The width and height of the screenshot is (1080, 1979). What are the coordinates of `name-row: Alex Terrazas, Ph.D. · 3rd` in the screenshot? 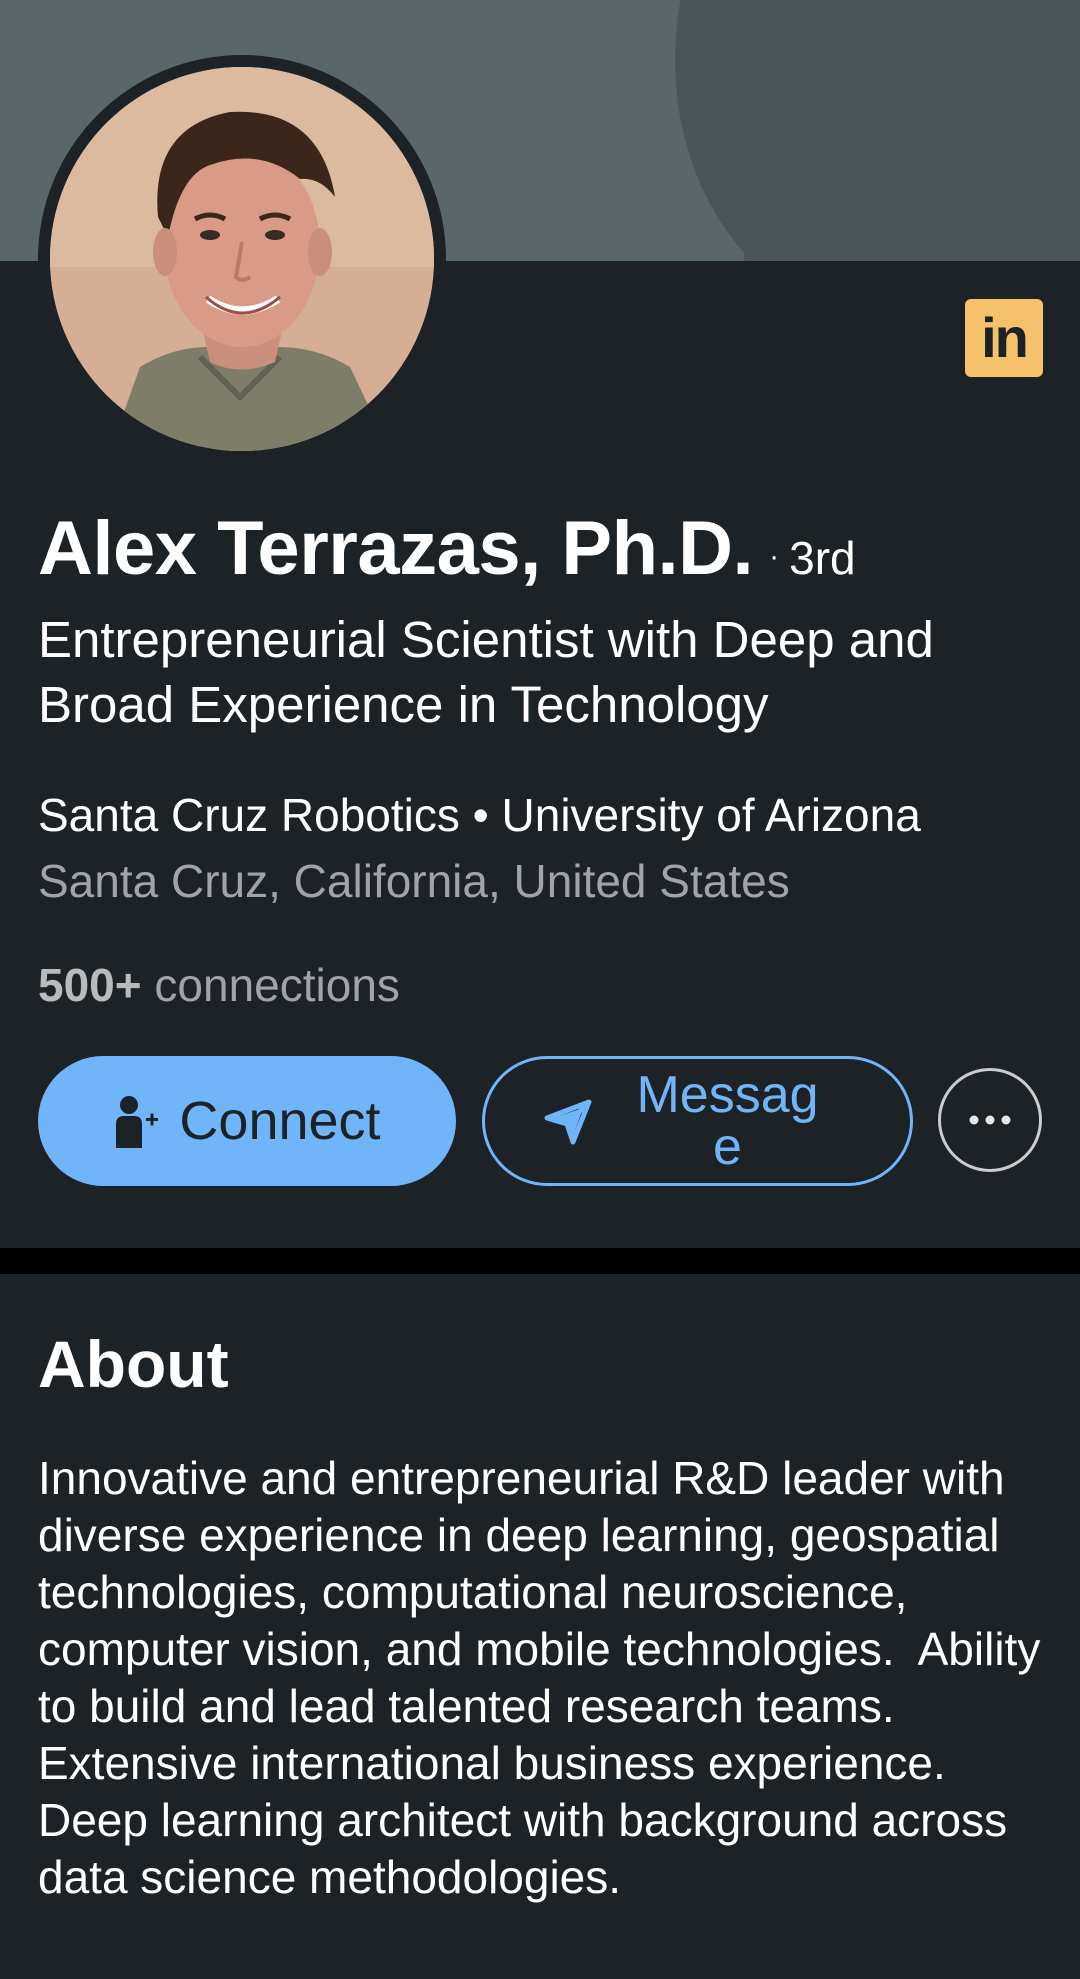 It's located at (447, 548).